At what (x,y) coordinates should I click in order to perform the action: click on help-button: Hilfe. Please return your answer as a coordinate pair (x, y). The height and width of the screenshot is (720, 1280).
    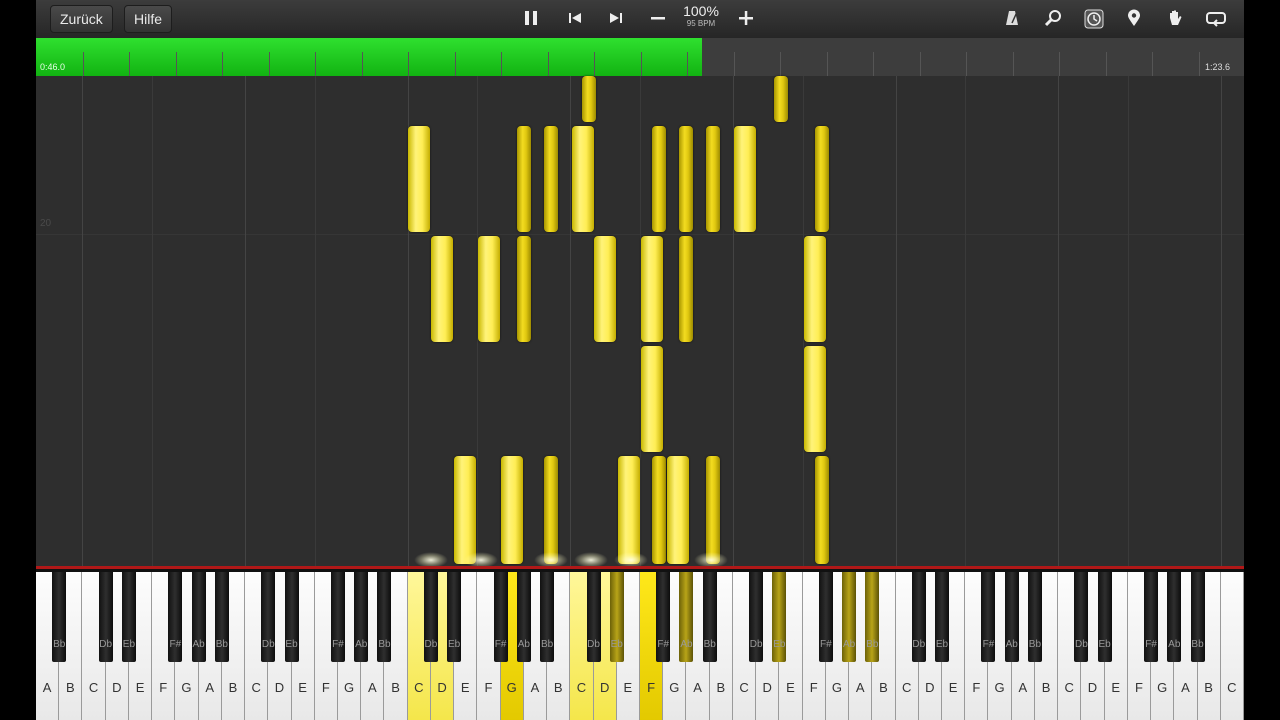
    Looking at the image, I should click on (148, 19).